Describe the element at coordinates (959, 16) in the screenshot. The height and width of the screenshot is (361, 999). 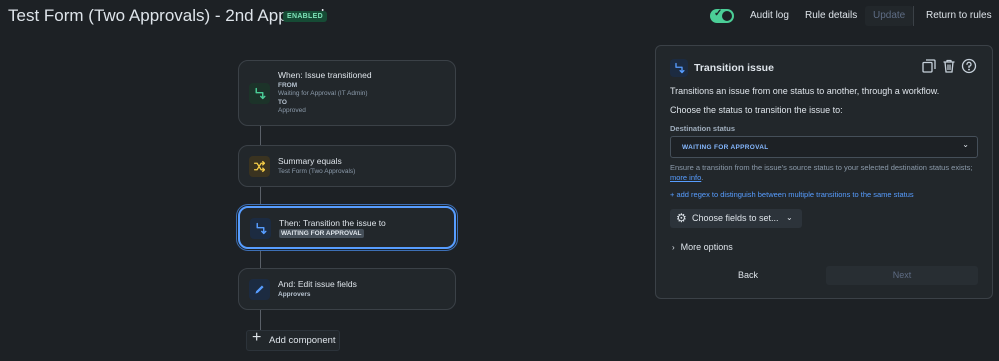
I see `return-to-rules-button: Return to rules` at that location.